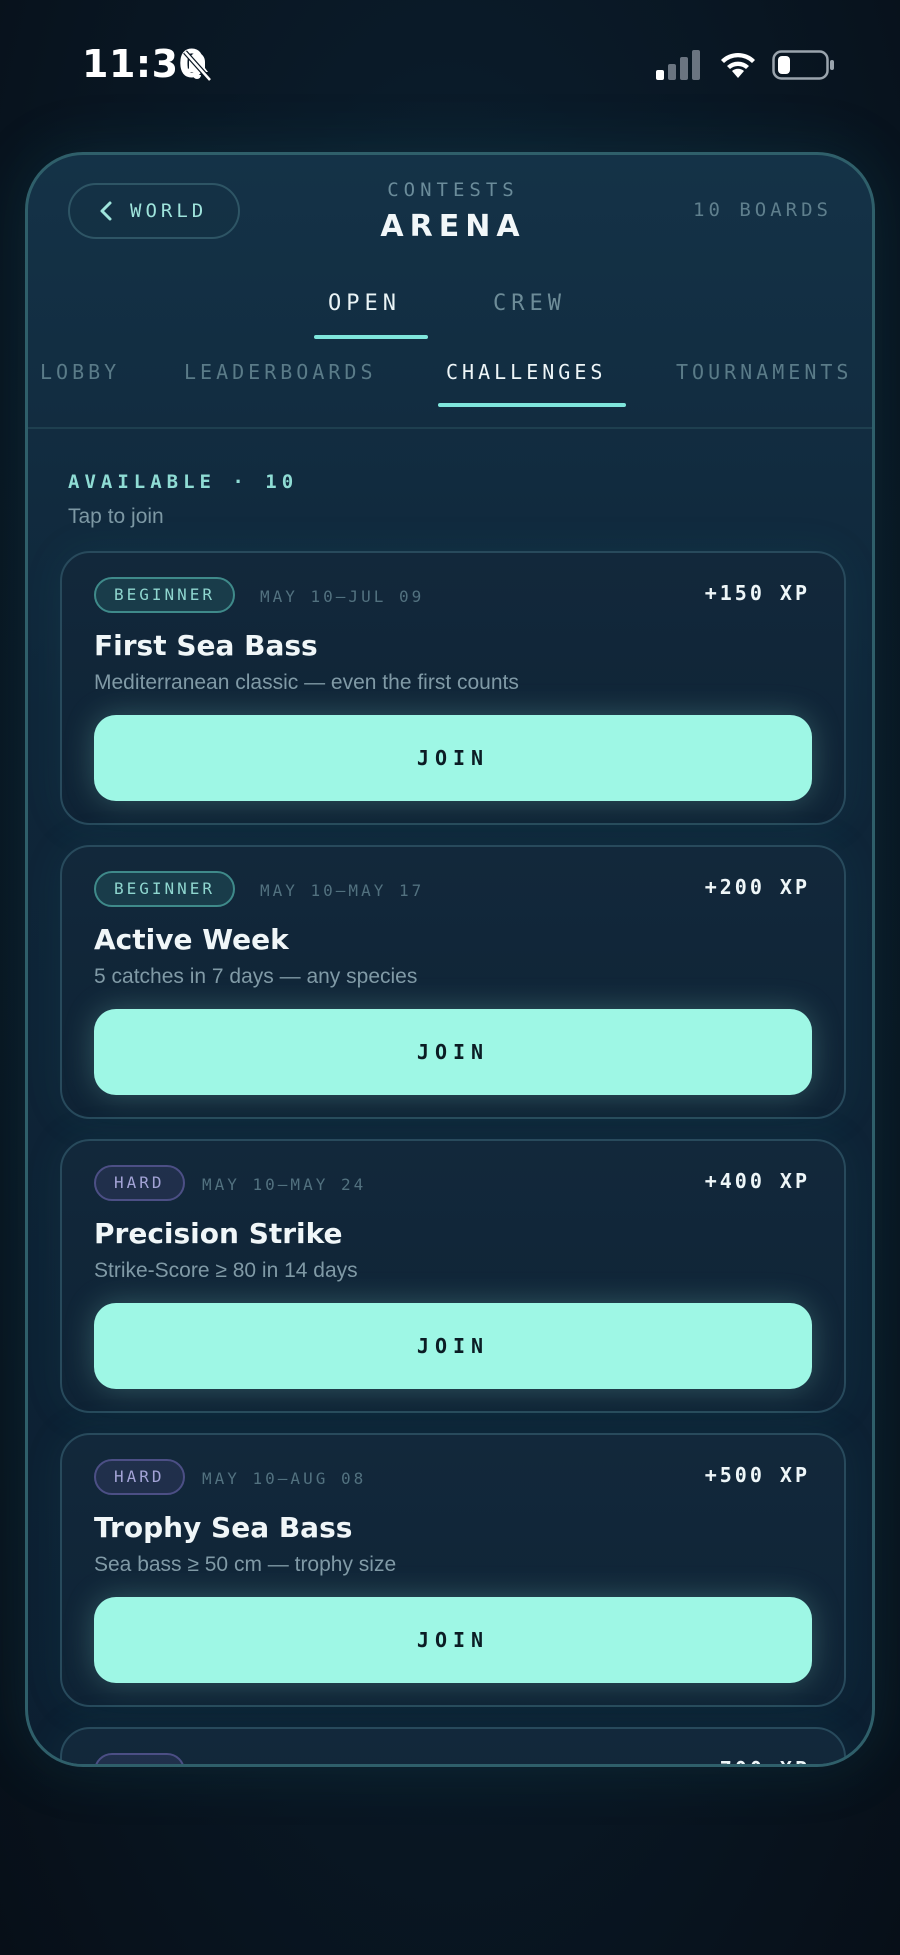 Image resolution: width=900 pixels, height=1955 pixels. I want to click on challenge-title: Trophy Sea Bass, so click(223, 1527).